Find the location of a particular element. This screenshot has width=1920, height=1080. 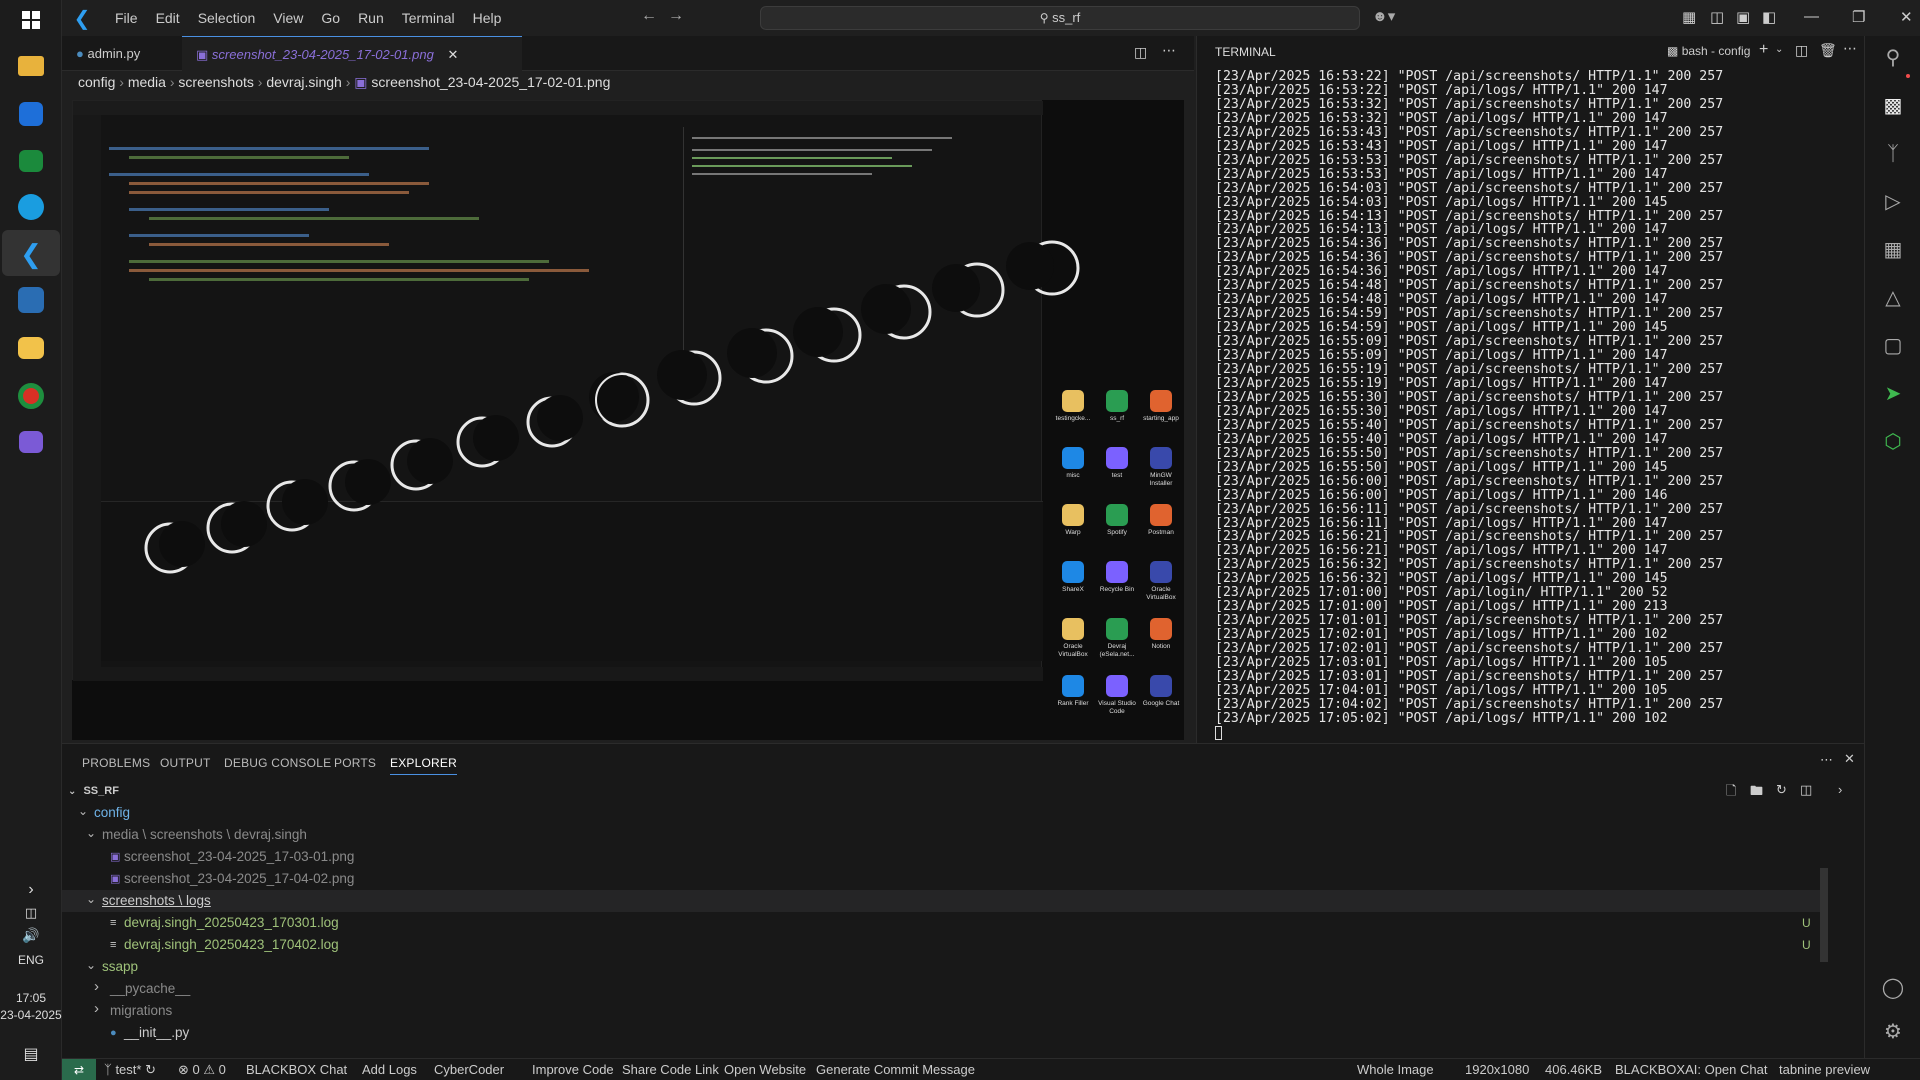

cube-icon: ⬡ is located at coordinates (1893, 442).